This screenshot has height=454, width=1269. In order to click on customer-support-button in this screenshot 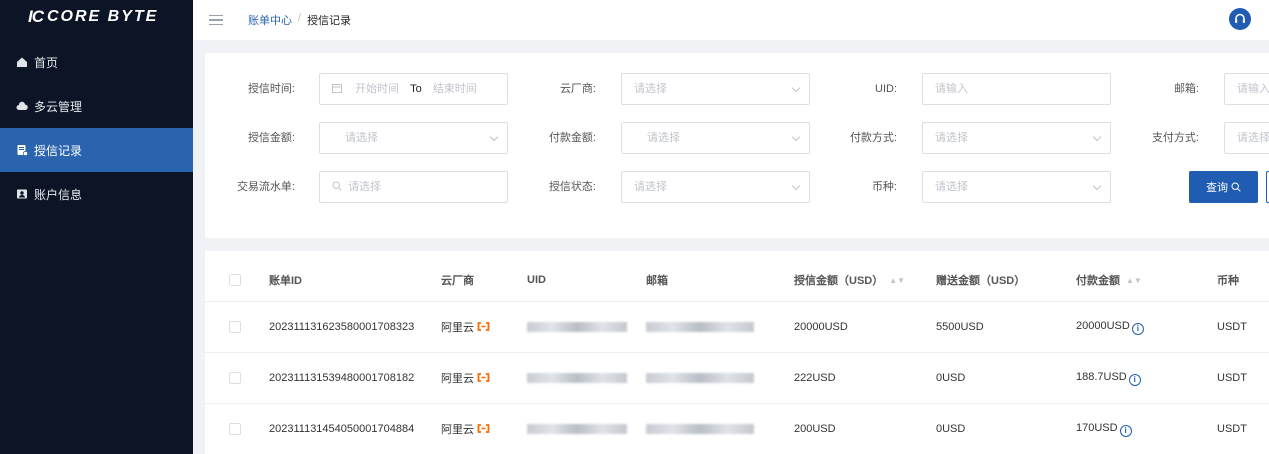, I will do `click(1240, 19)`.